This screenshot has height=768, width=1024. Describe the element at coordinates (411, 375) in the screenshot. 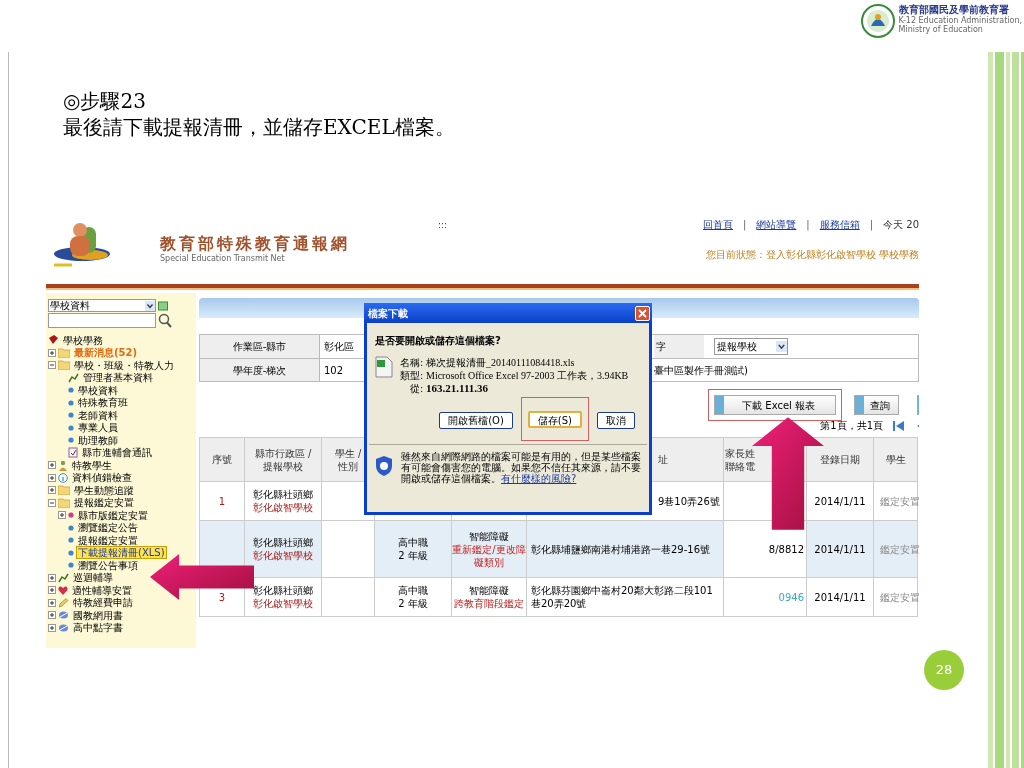

I see `field-label: 類型:` at that location.